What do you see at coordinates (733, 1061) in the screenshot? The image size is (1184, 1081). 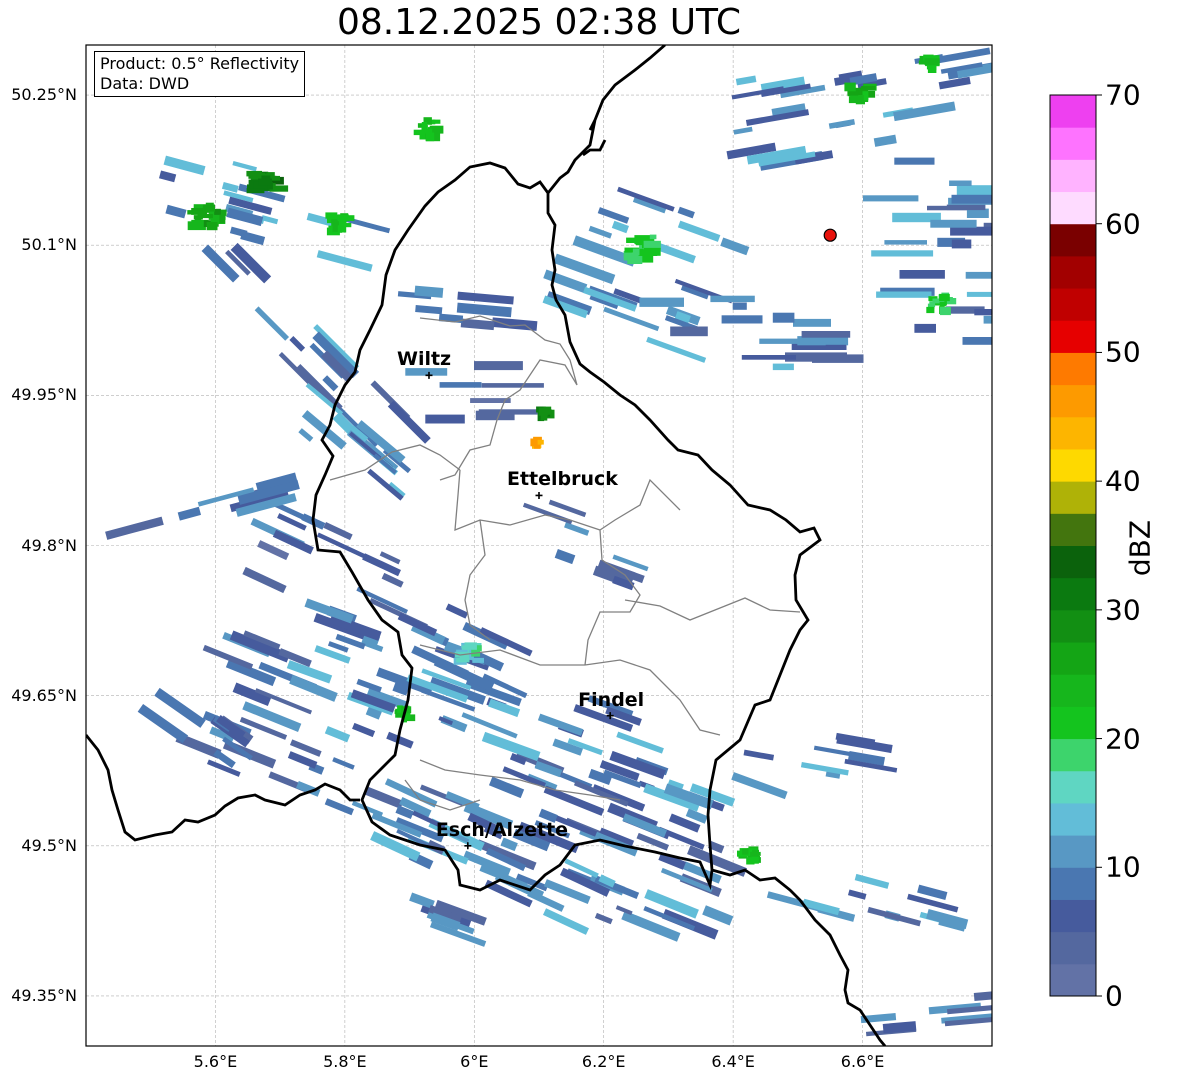 I see `lon-tick-label: 6.4°E` at bounding box center [733, 1061].